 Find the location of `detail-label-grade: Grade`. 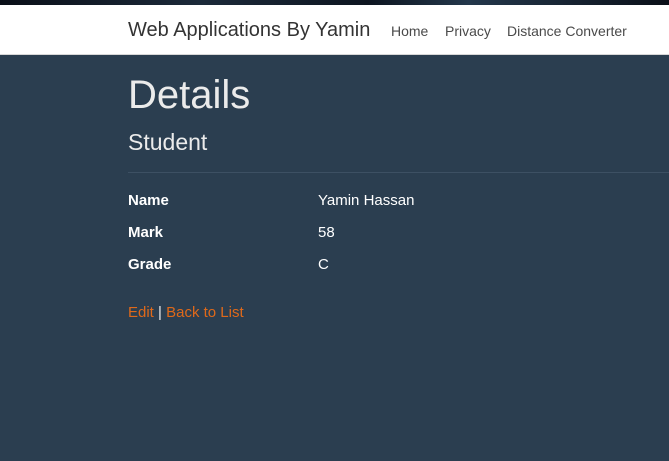

detail-label-grade: Grade is located at coordinates (150, 264).